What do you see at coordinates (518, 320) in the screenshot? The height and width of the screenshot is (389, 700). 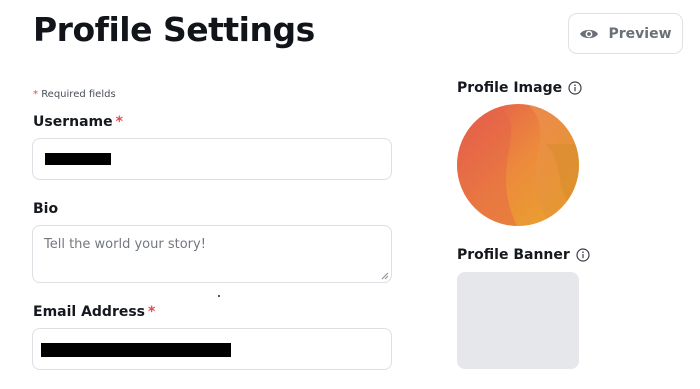 I see `profile-banner-placeholder` at bounding box center [518, 320].